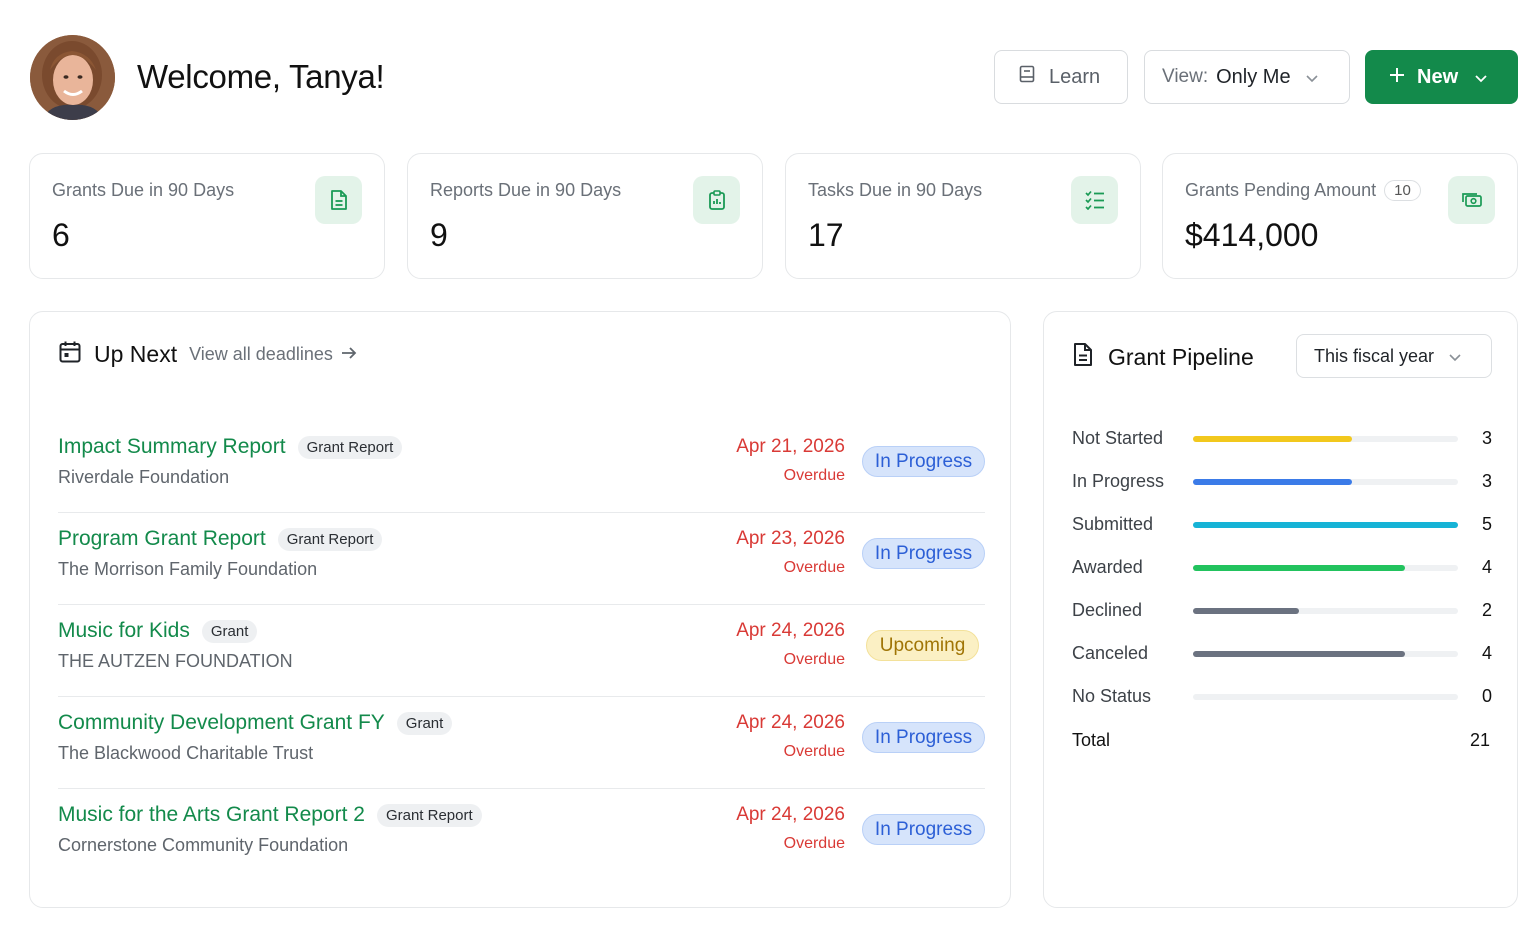 The image size is (1536, 929). What do you see at coordinates (1374, 355) in the screenshot?
I see `period-value: This fiscal year` at bounding box center [1374, 355].